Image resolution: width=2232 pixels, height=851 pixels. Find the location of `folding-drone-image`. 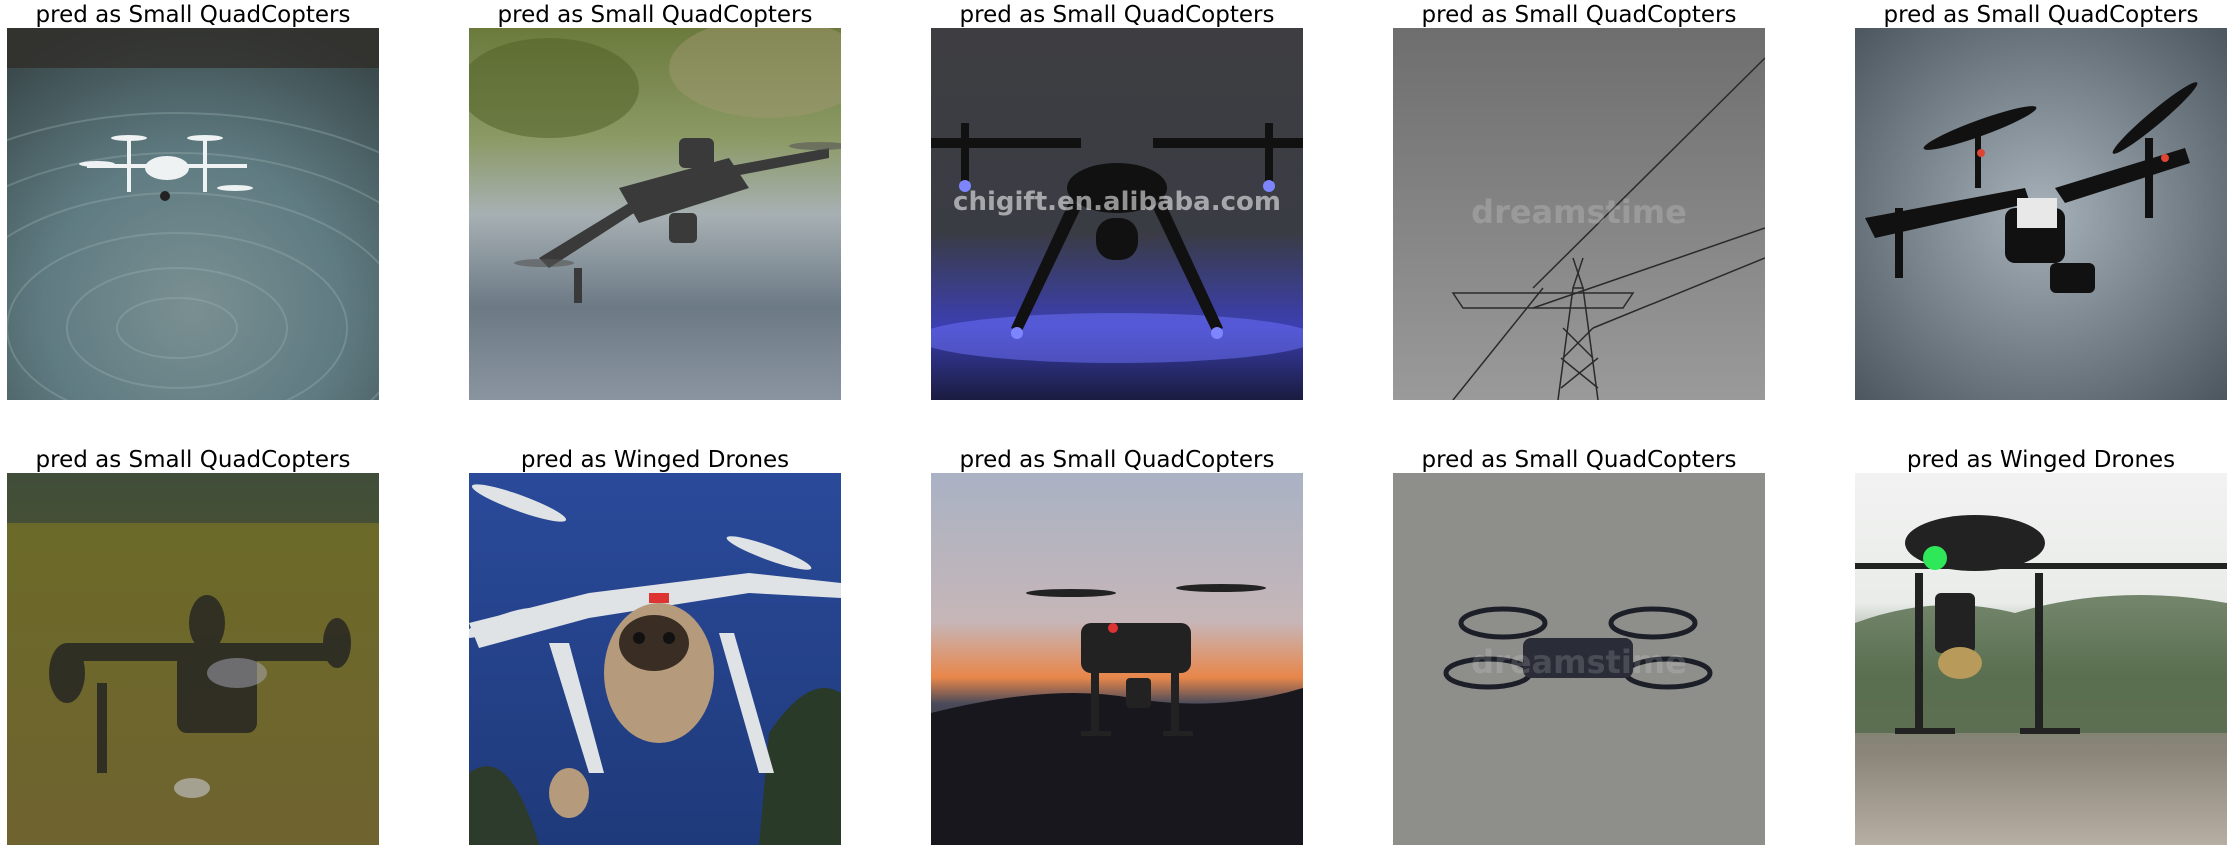

folding-drone-image is located at coordinates (655, 214).